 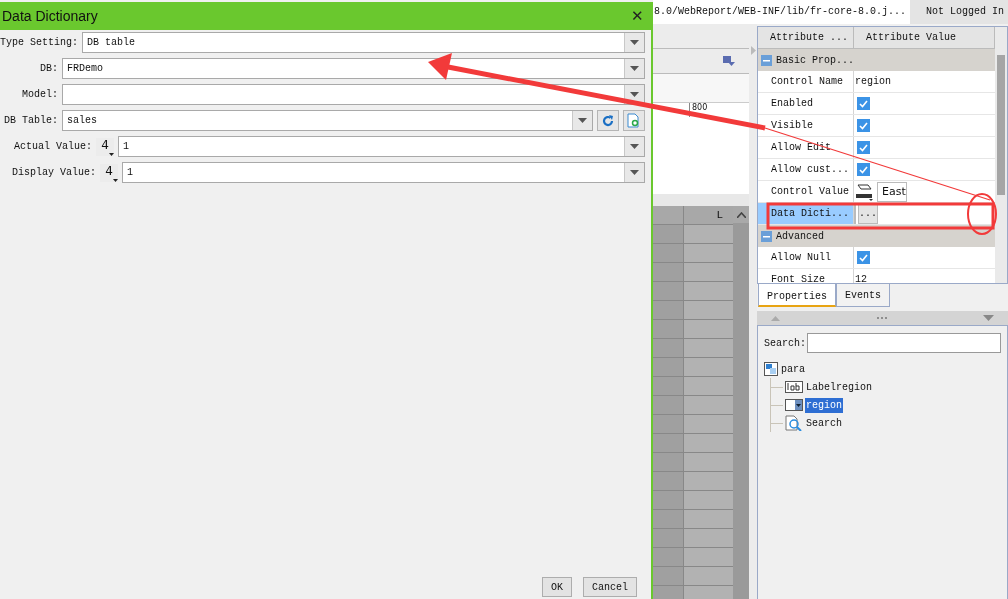 I want to click on tree-item: Labelregion, so click(x=839, y=387).